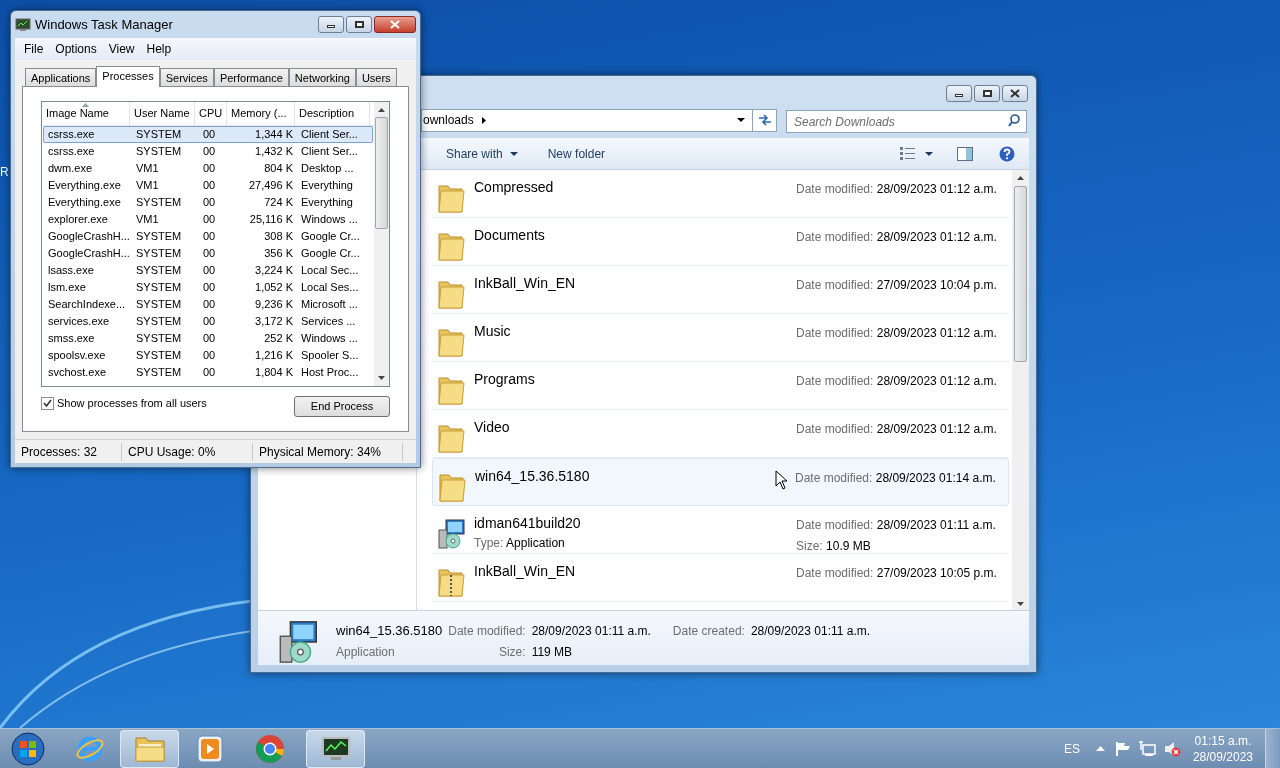 This screenshot has height=768, width=1280. Describe the element at coordinates (520, 543) in the screenshot. I see `file-type: Type: Application` at that location.